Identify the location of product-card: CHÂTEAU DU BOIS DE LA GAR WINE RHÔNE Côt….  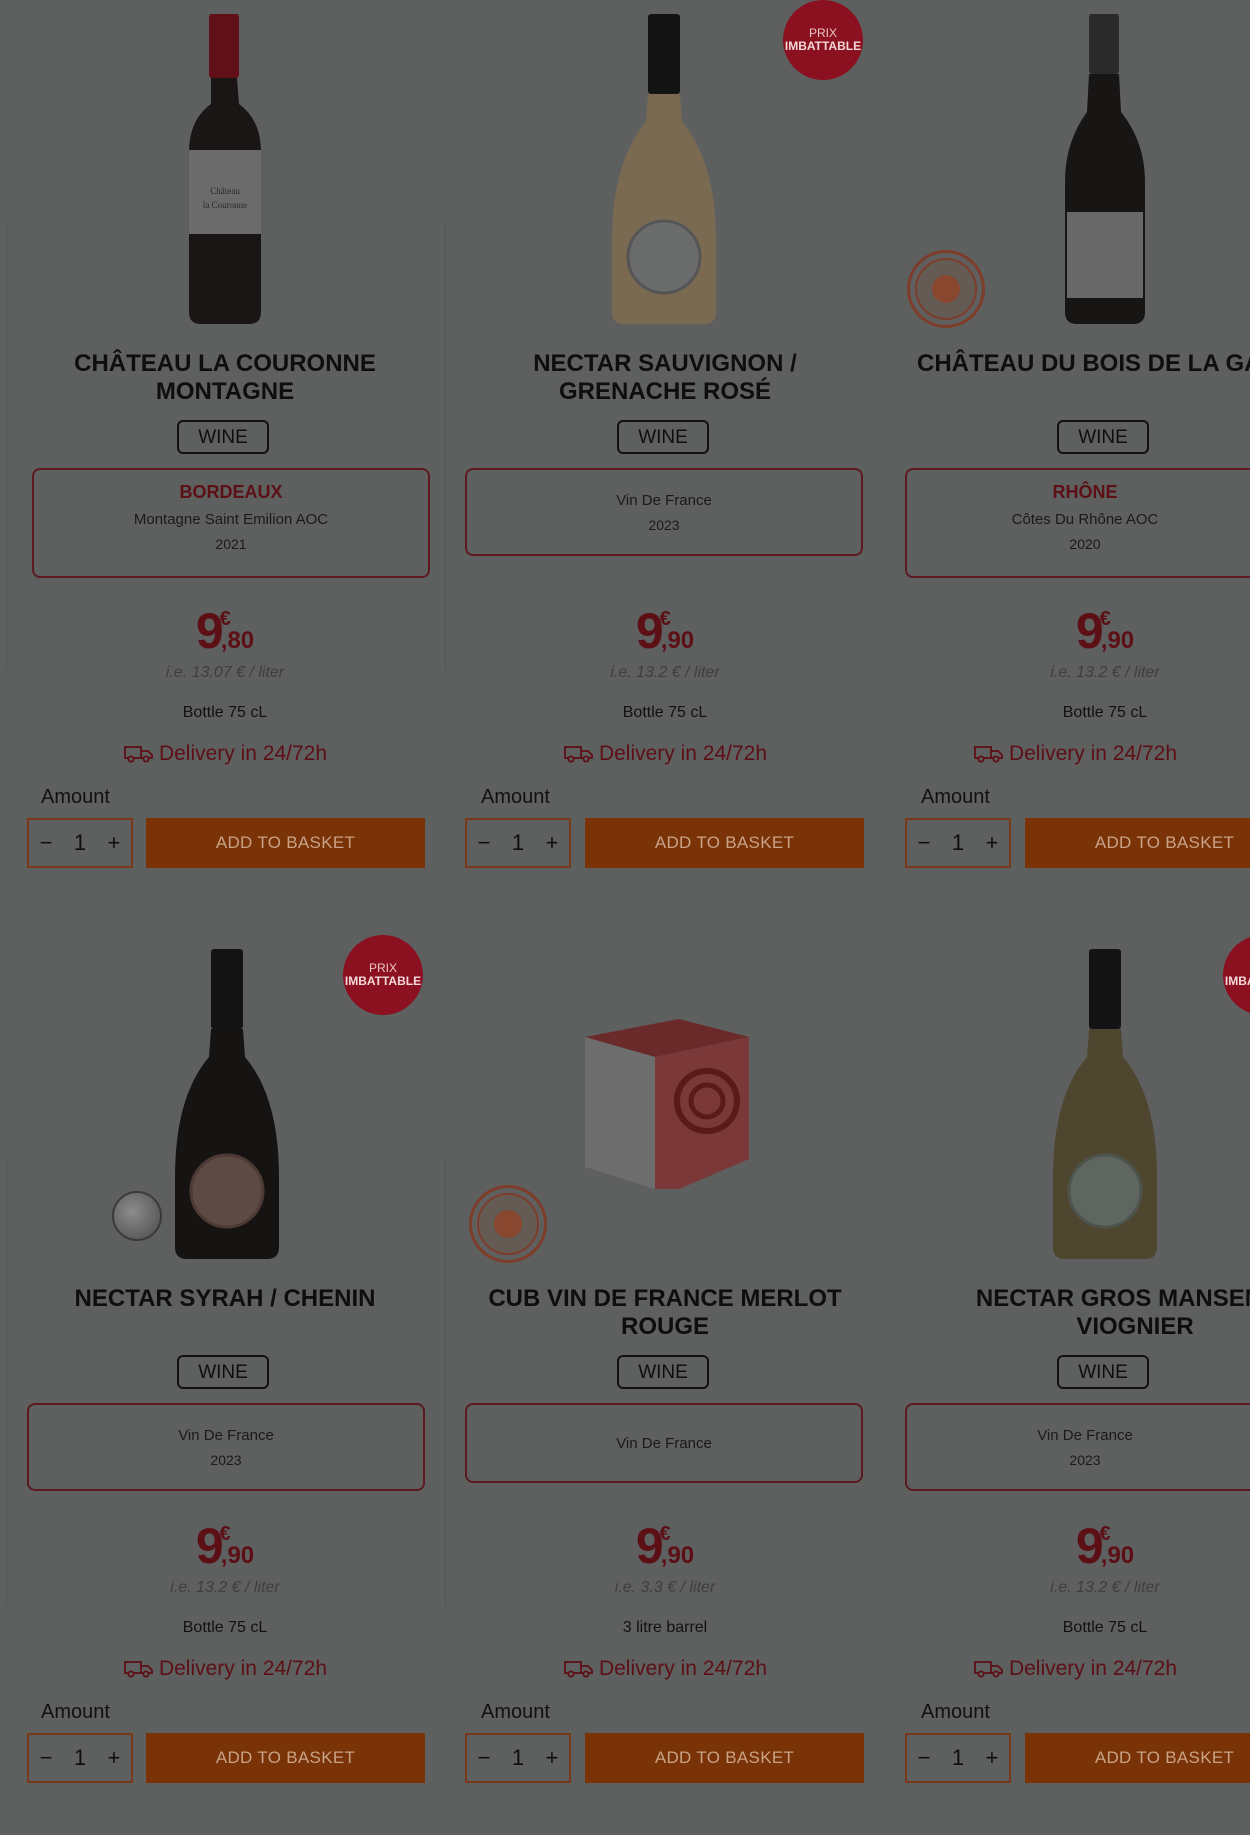
(1067, 450).